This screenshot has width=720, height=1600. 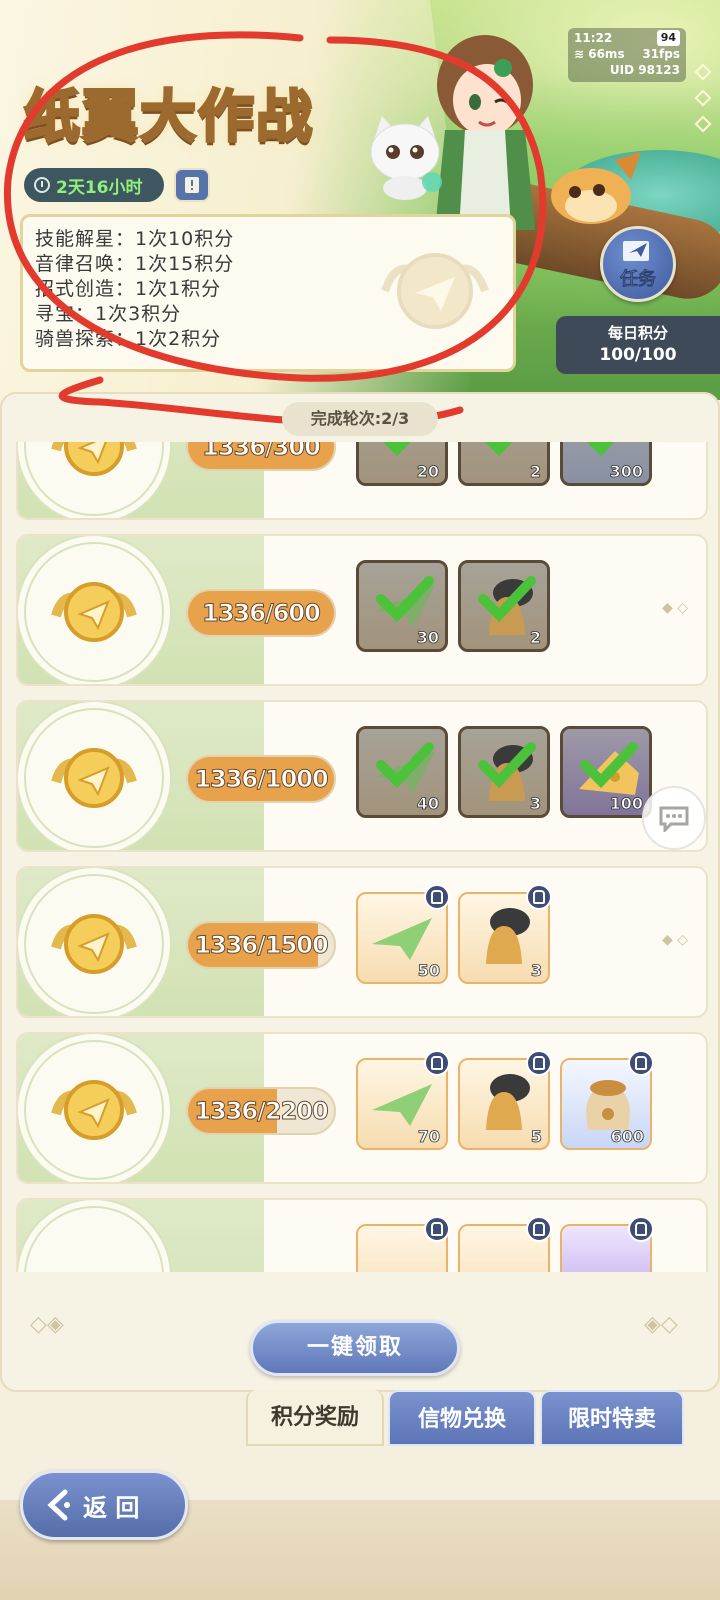 What do you see at coordinates (638, 280) in the screenshot?
I see `task-label: 任务` at bounding box center [638, 280].